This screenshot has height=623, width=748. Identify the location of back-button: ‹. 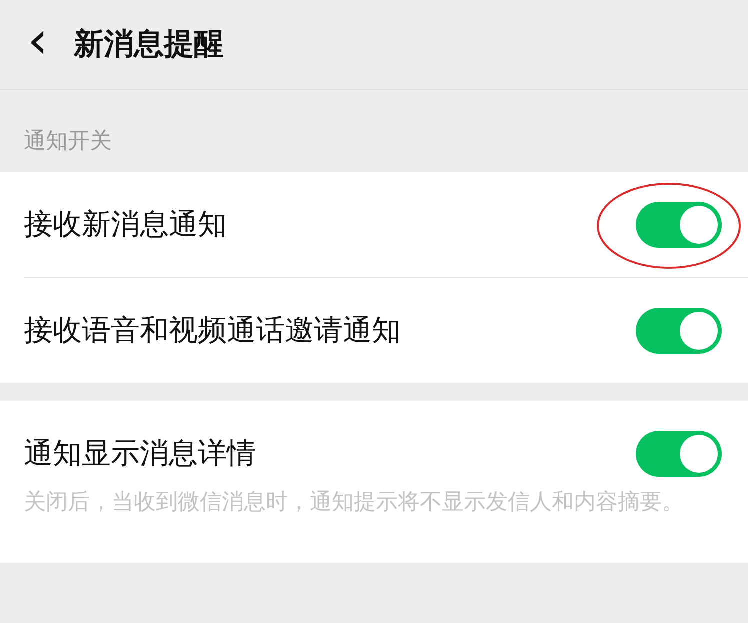
(38, 44).